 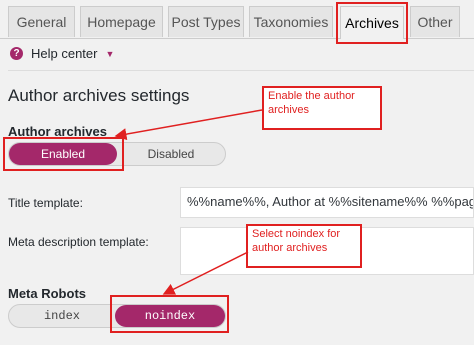 I want to click on tab-taxonomies: Taxonomies, so click(x=291, y=21).